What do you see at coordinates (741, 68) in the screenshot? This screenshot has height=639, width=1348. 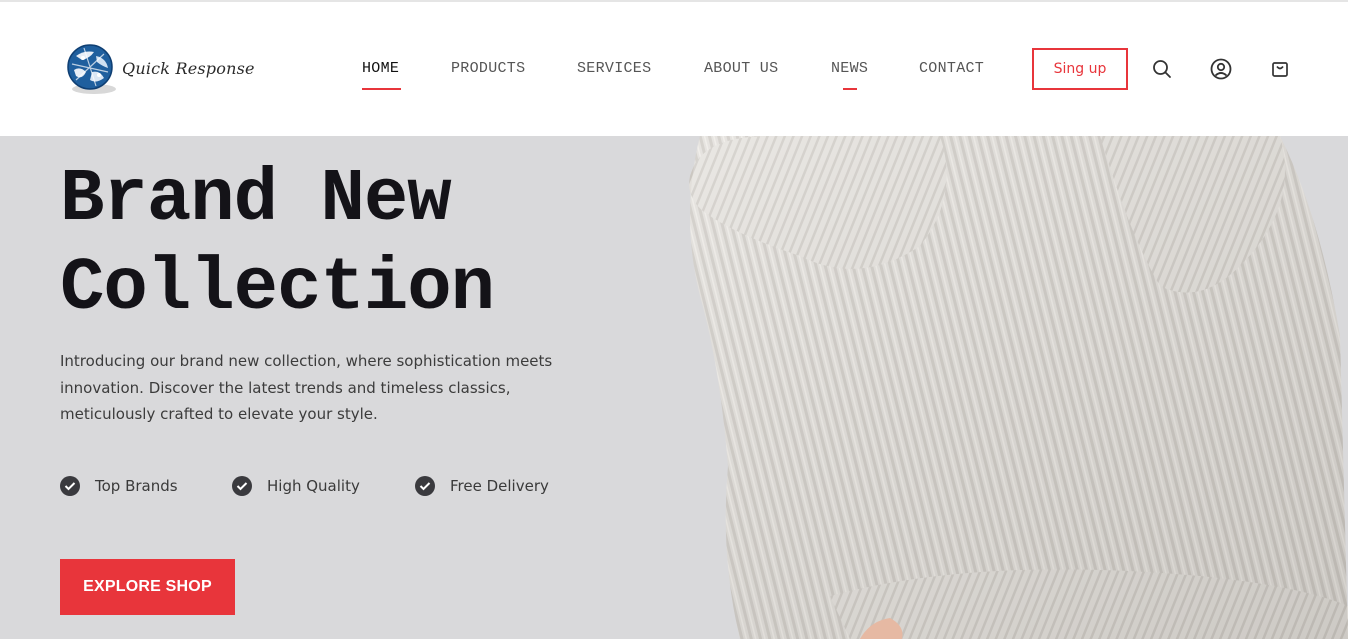 I see `nav-item-about-us: ABOUT US` at bounding box center [741, 68].